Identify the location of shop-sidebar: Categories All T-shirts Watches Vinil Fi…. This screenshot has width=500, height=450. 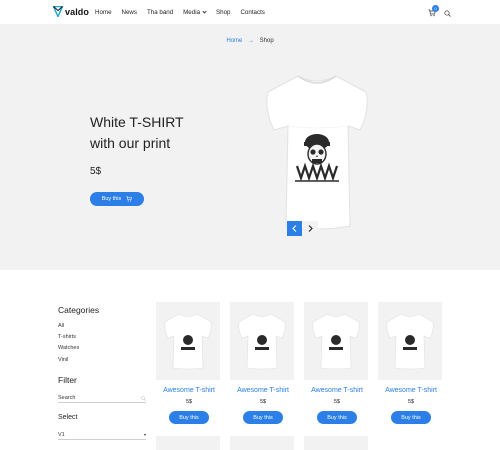
(103, 372).